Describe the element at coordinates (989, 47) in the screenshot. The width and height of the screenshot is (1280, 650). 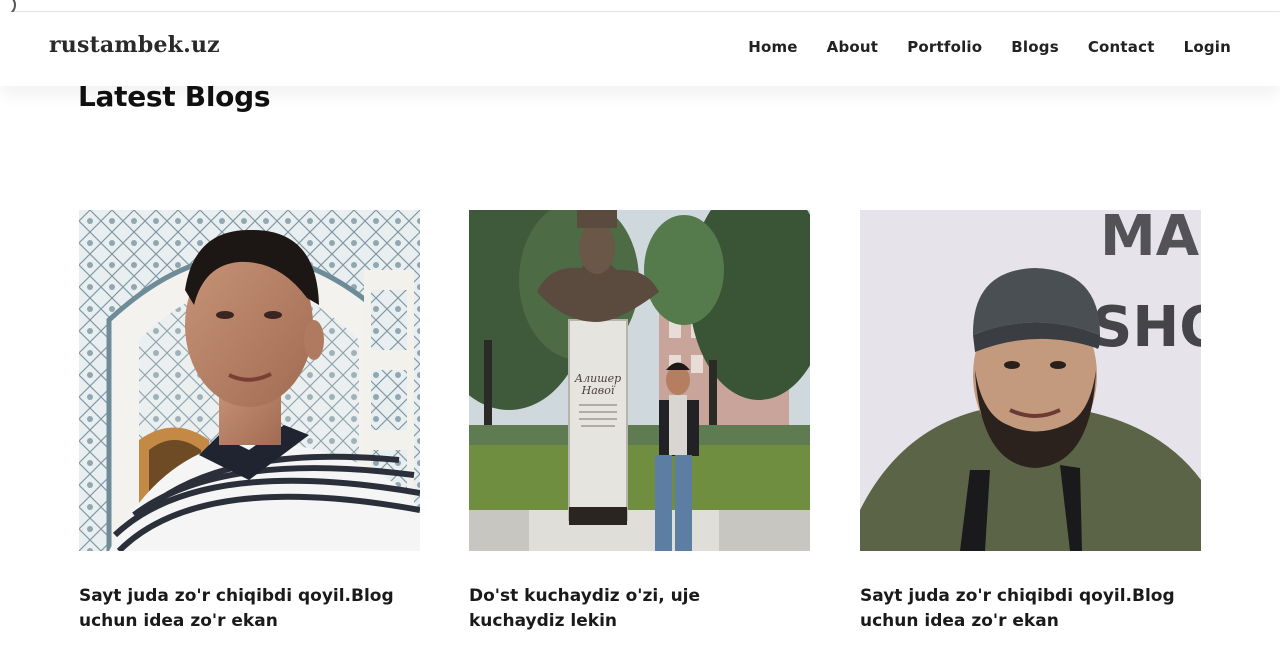
I see `main-nav: Home About Portfolio Blogs Contact Login` at that location.